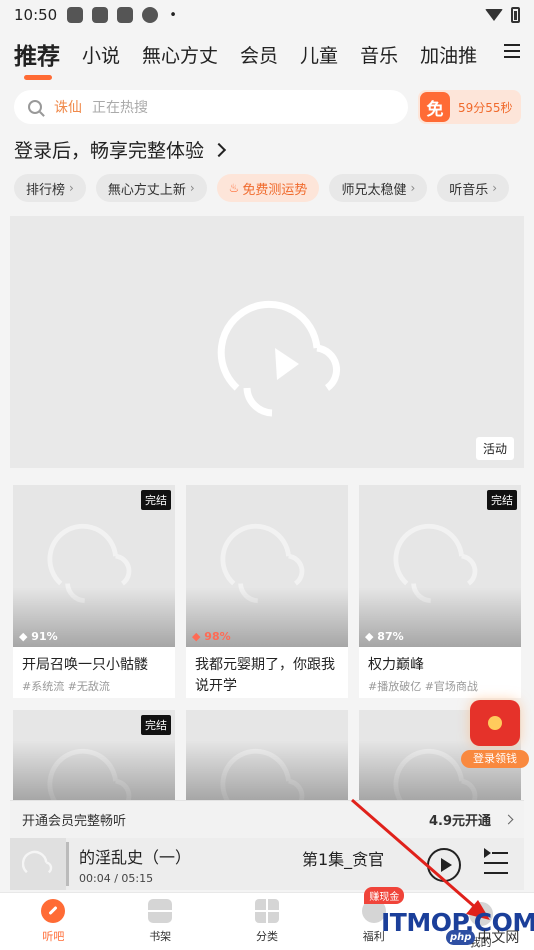 Image resolution: width=534 pixels, height=950 pixels. What do you see at coordinates (267, 819) in the screenshot?
I see `vip-promo-bar: 开通会员完整畅听 4.9元开通` at bounding box center [267, 819].